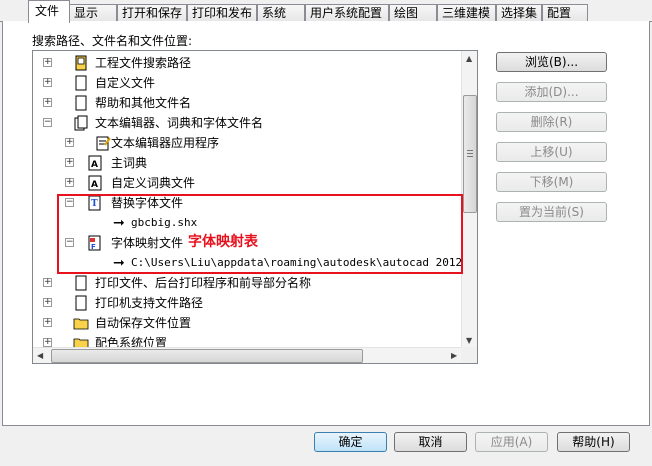 This screenshot has width=652, height=466. What do you see at coordinates (131, 342) in the screenshot?
I see `tree-item-label: 配色系统位置` at bounding box center [131, 342].